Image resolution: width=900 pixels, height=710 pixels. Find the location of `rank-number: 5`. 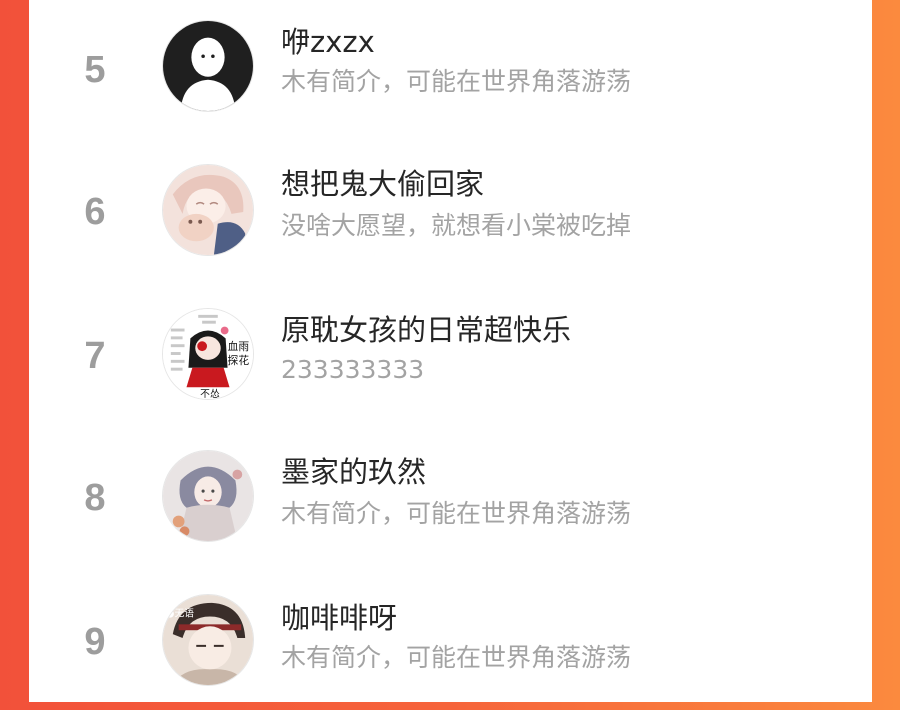

rank-number: 5 is located at coordinates (95, 70).